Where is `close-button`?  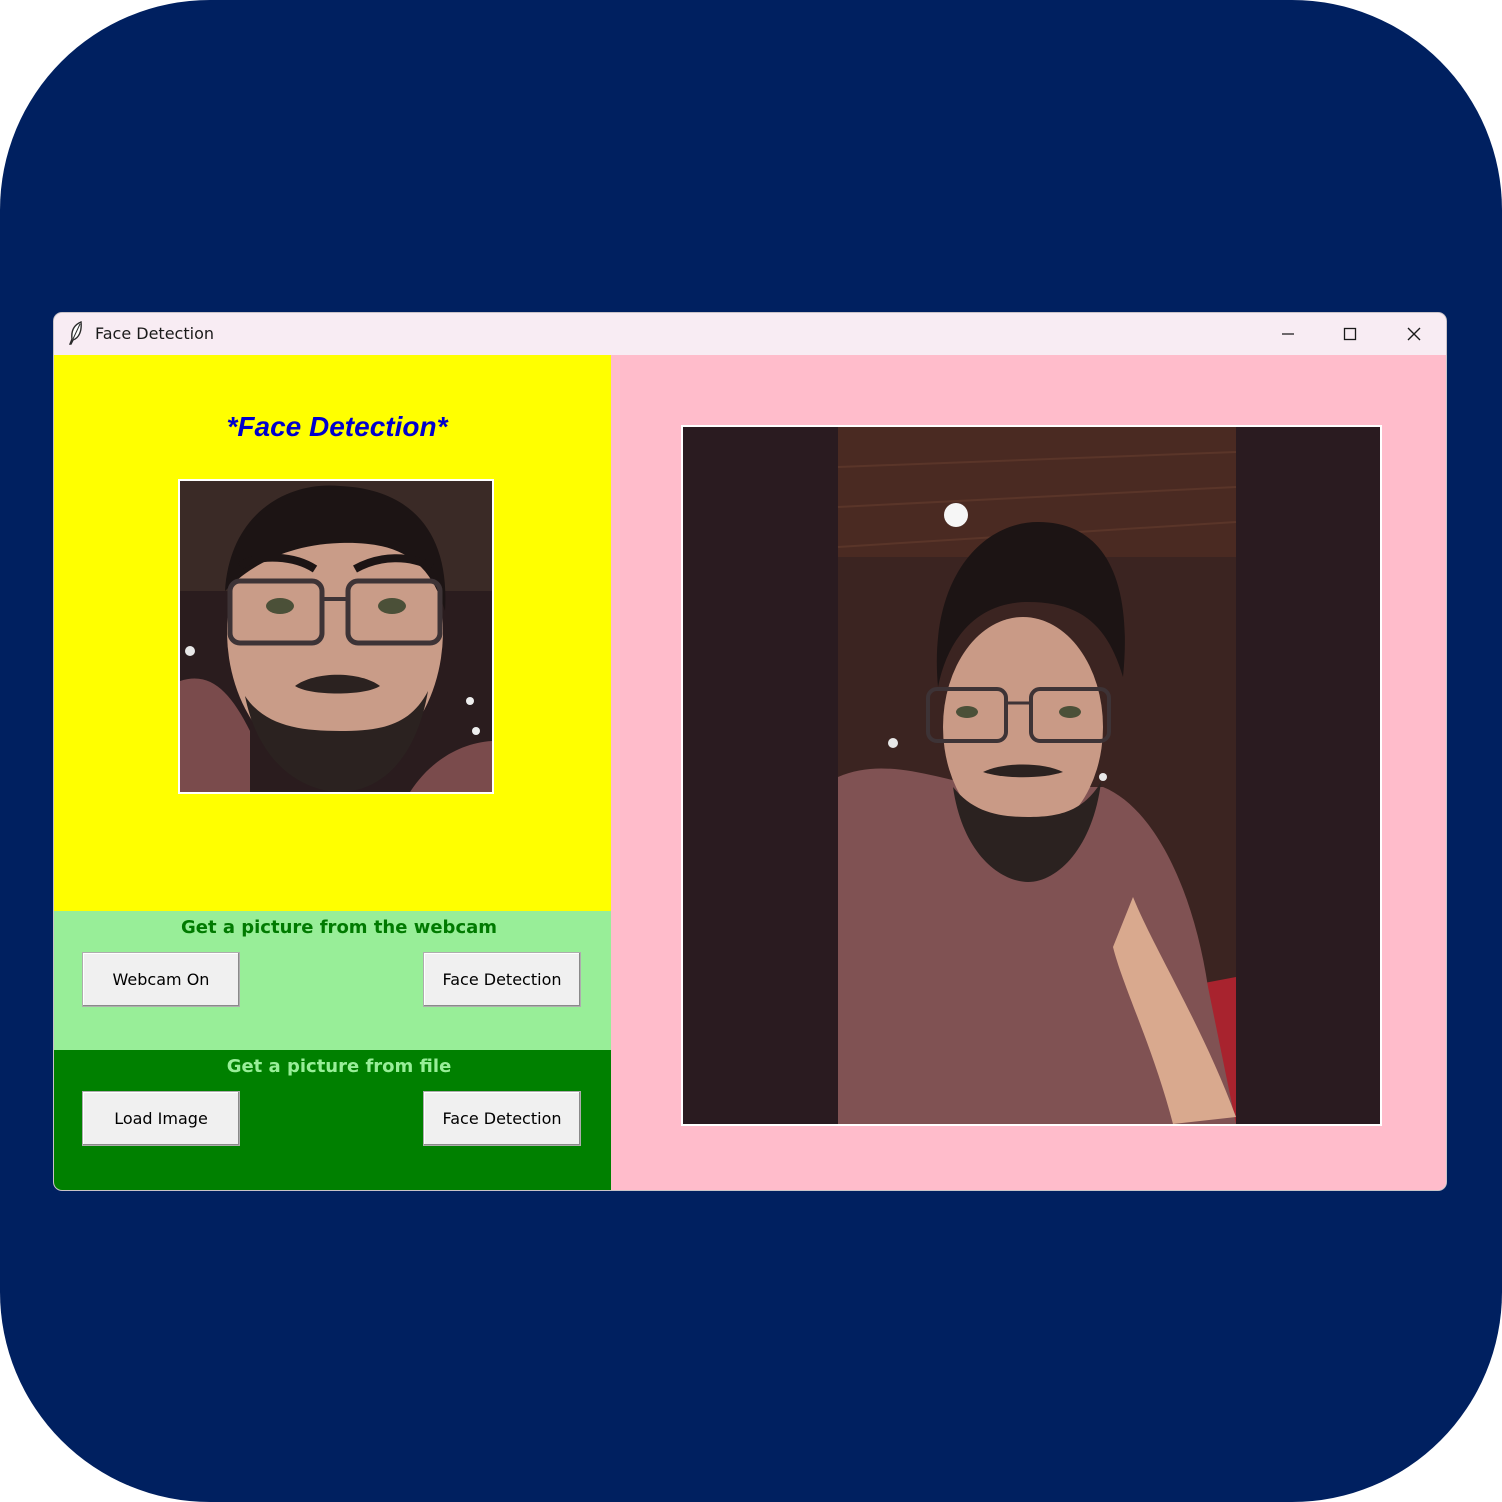 close-button is located at coordinates (1414, 334).